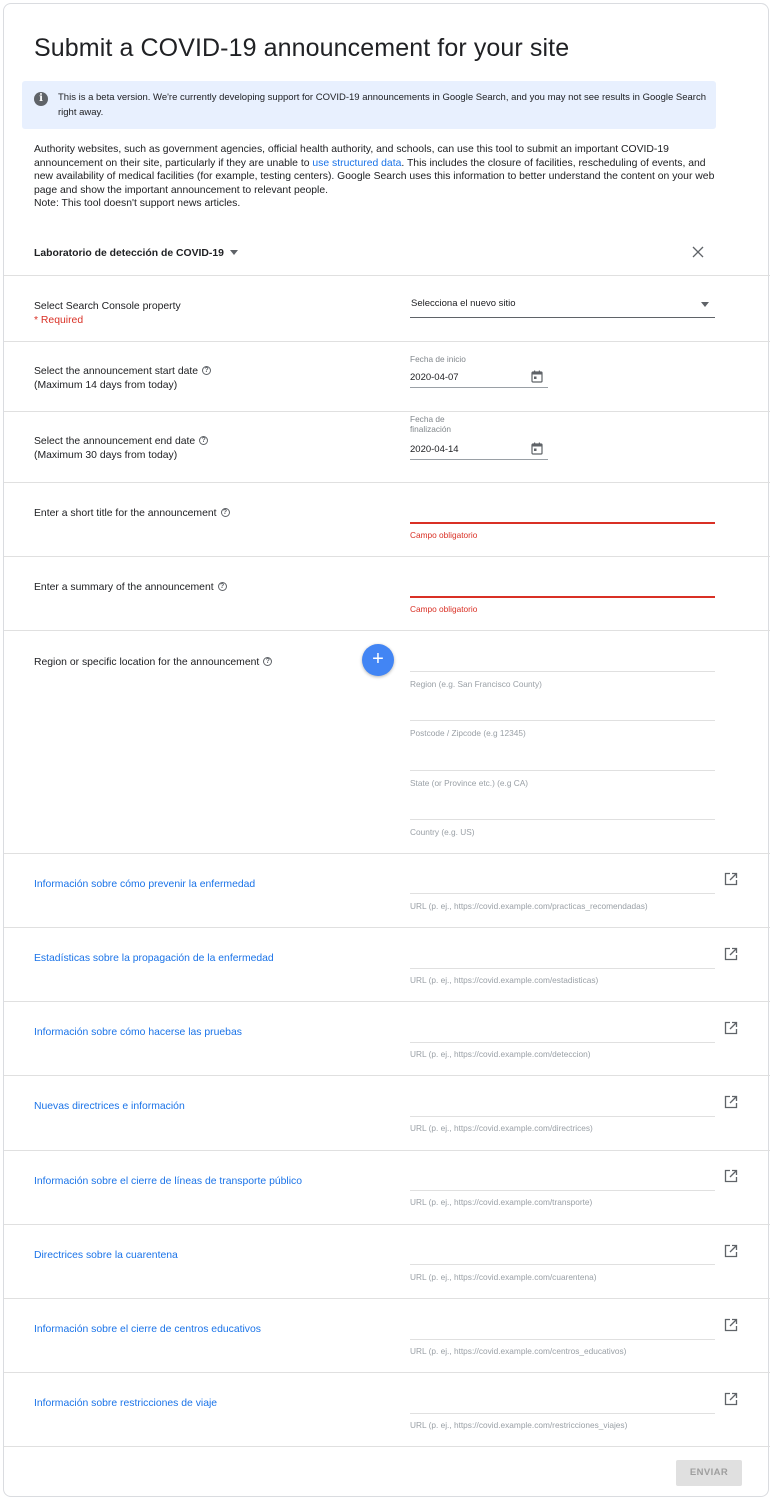 The image size is (773, 1500). Describe the element at coordinates (427, 419) in the screenshot. I see `end-date-float-label-1: Fecha de` at that location.